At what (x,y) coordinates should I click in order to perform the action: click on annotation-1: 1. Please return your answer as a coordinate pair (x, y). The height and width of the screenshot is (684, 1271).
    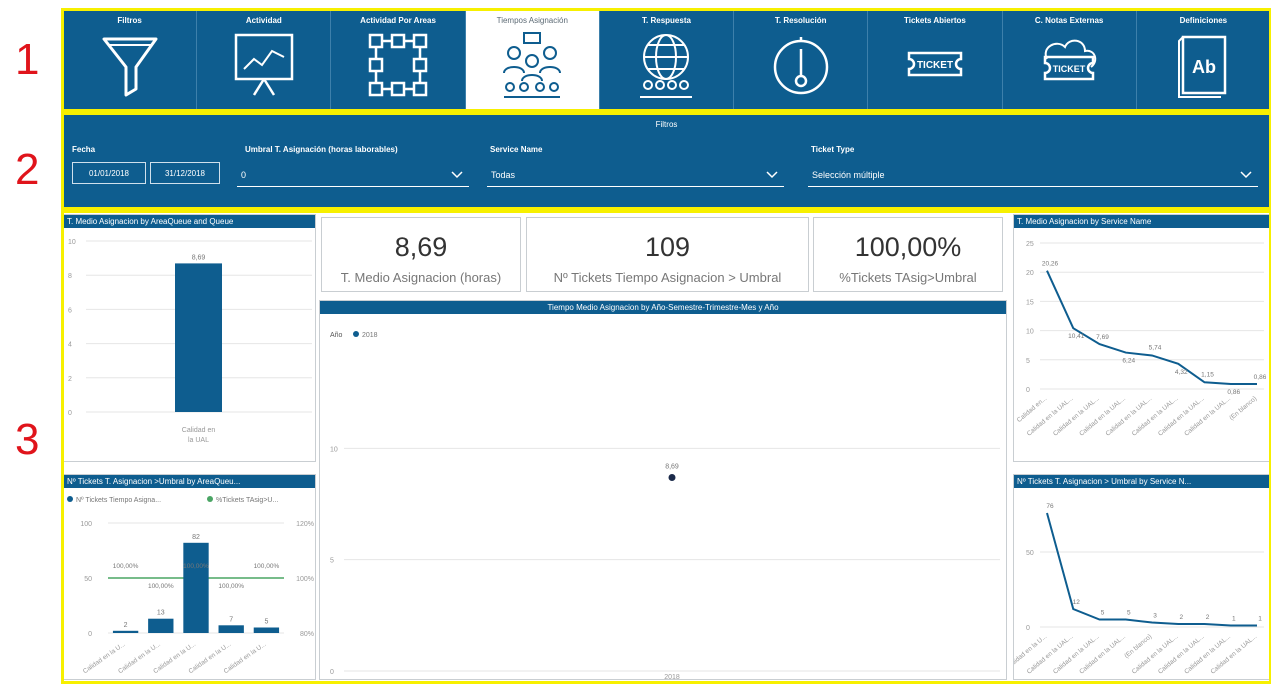
    Looking at the image, I should click on (27, 59).